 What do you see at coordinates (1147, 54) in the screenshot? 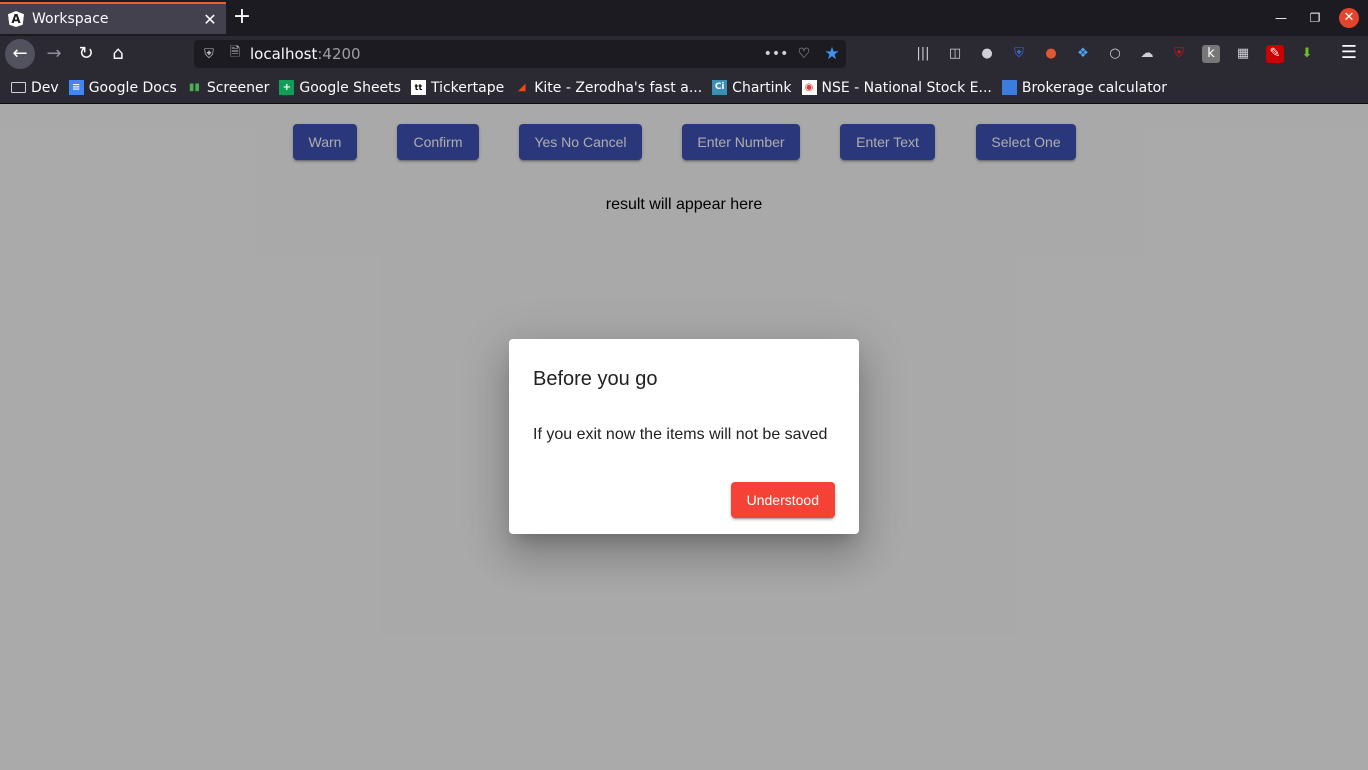
I see `extension-cloud-icon: ☁` at bounding box center [1147, 54].